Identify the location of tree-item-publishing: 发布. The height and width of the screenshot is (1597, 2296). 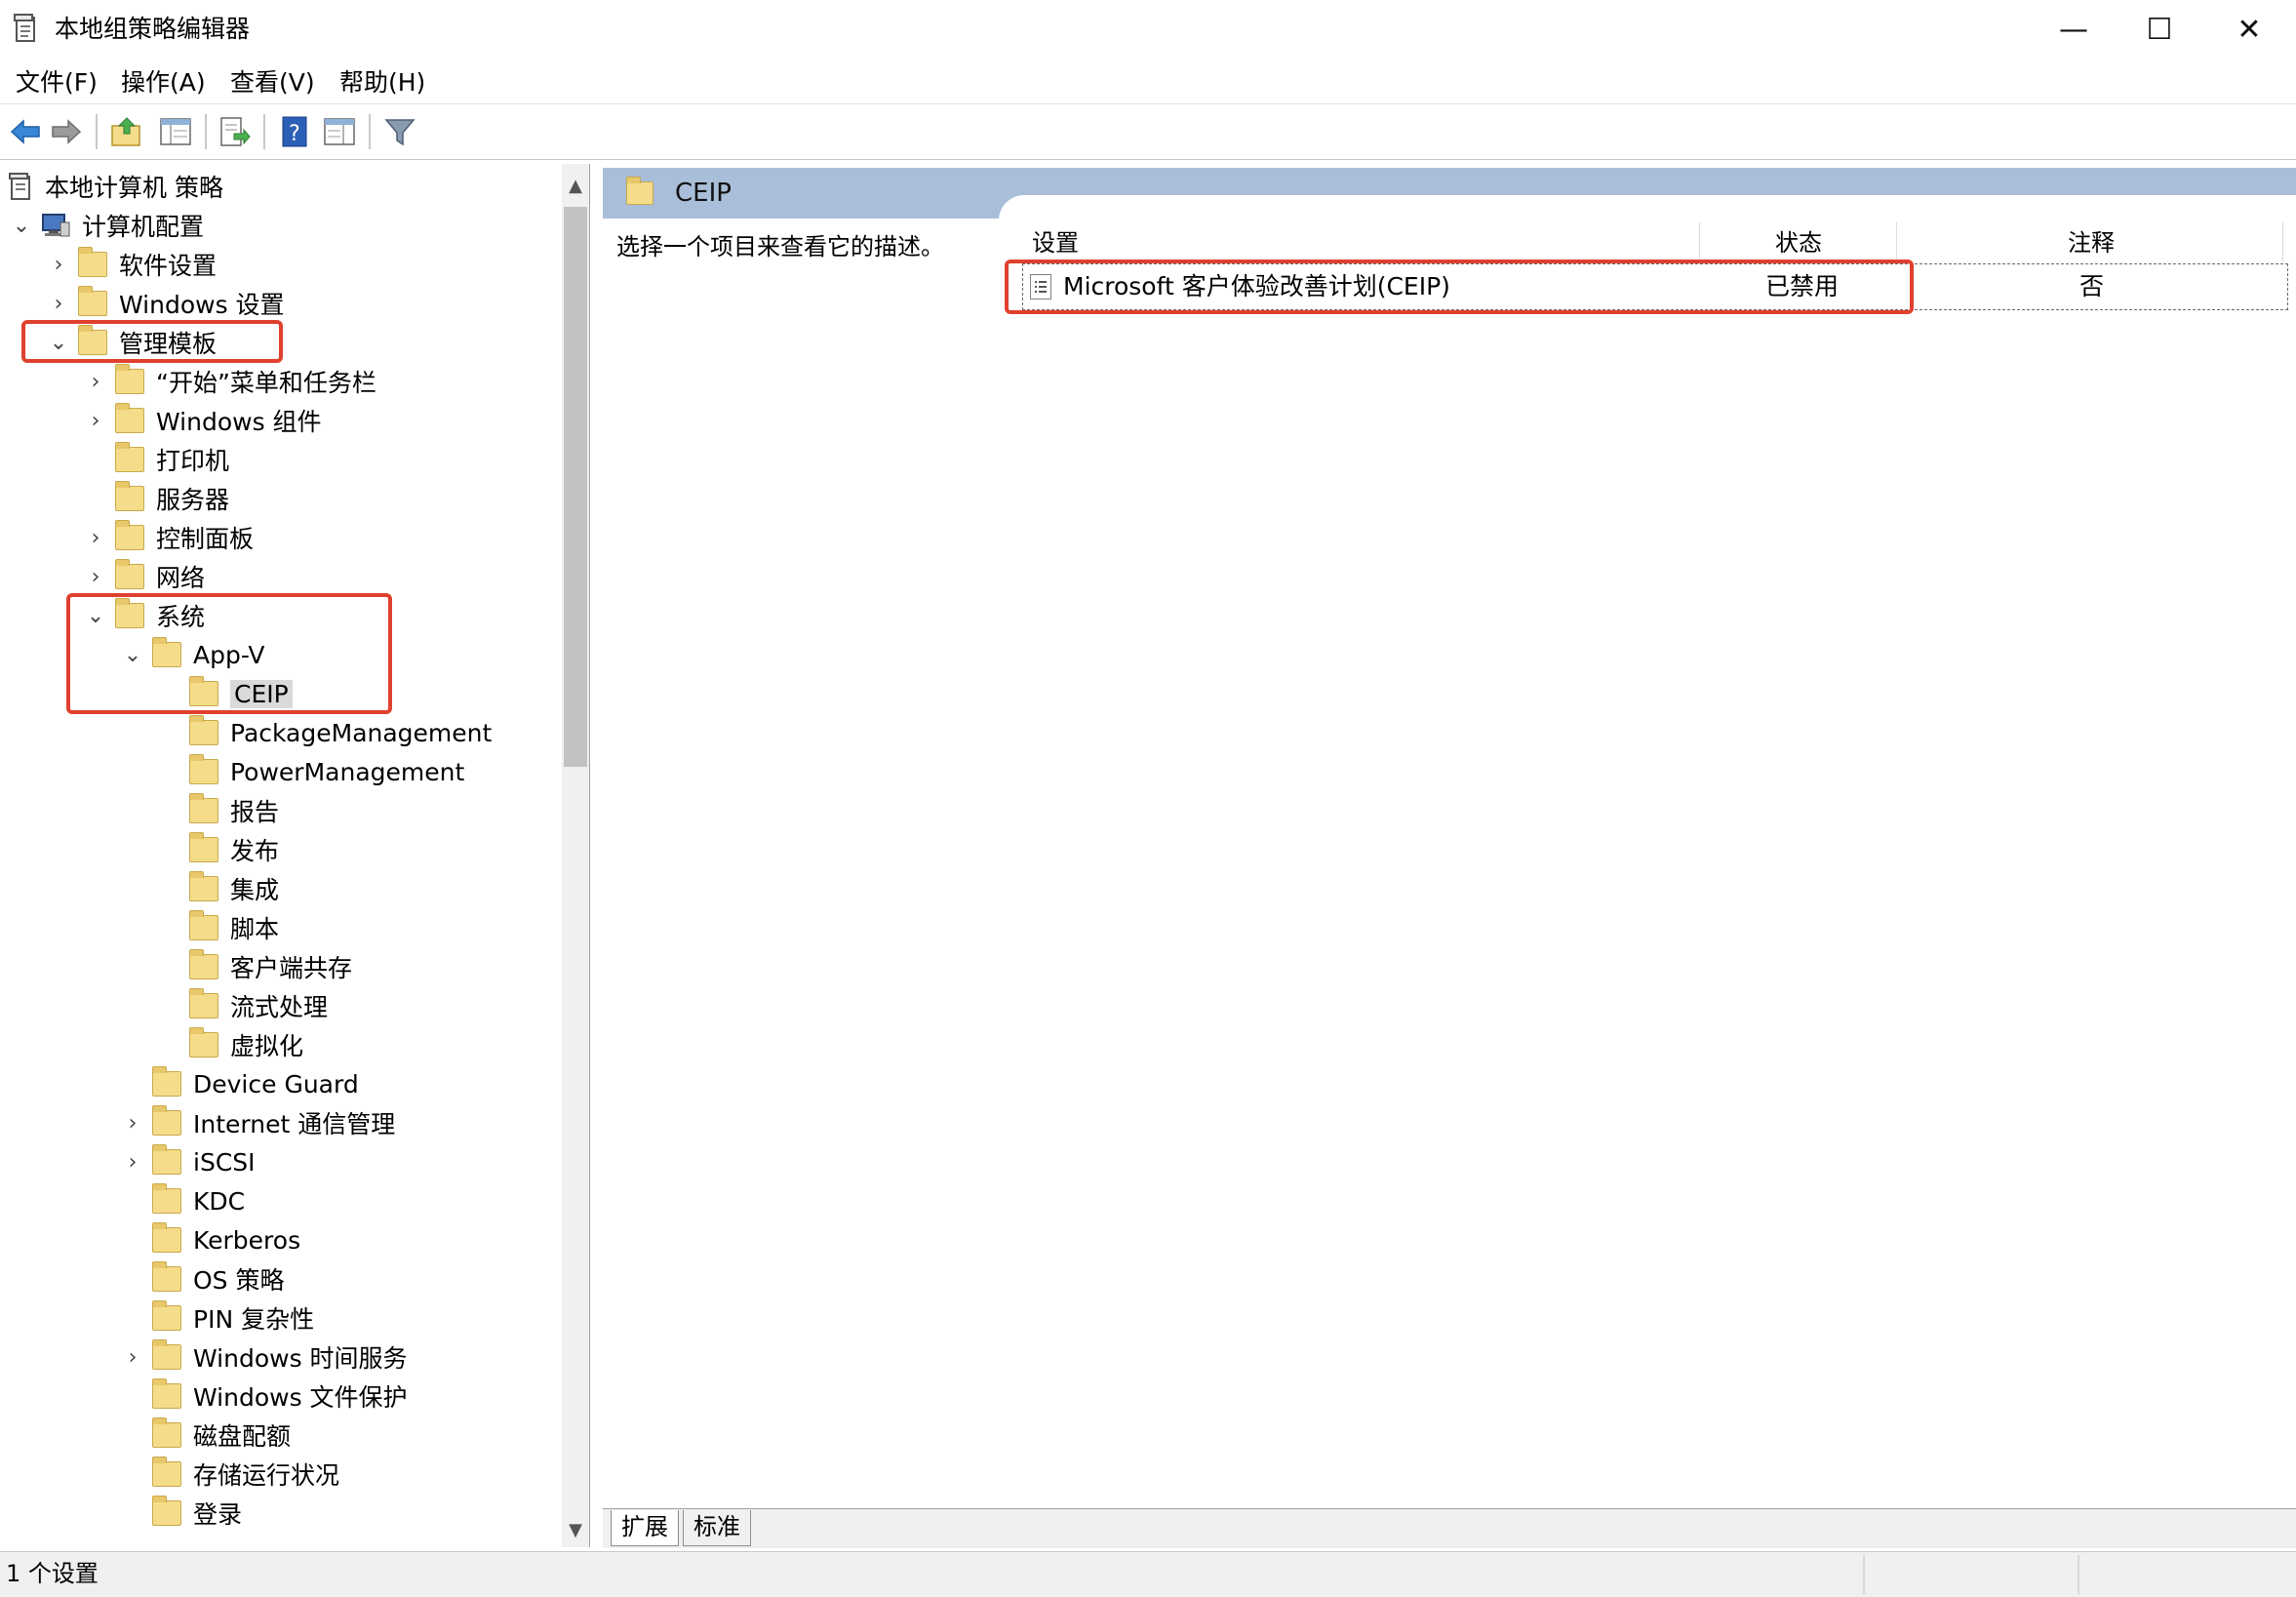
(217, 849).